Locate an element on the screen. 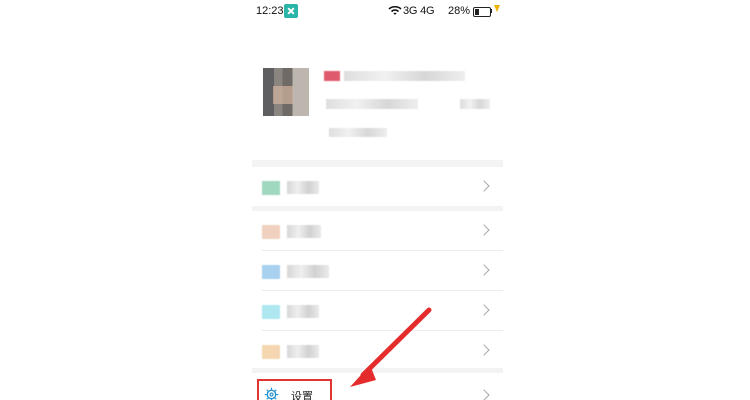 The height and width of the screenshot is (400, 750). menu-group-first is located at coordinates (377, 186).